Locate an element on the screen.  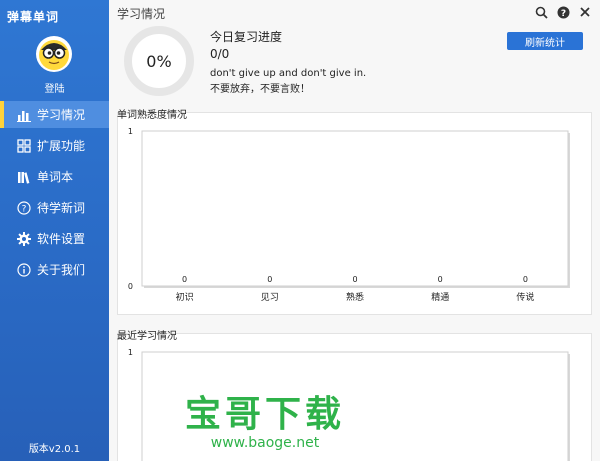
gear-icon is located at coordinates (23, 238).